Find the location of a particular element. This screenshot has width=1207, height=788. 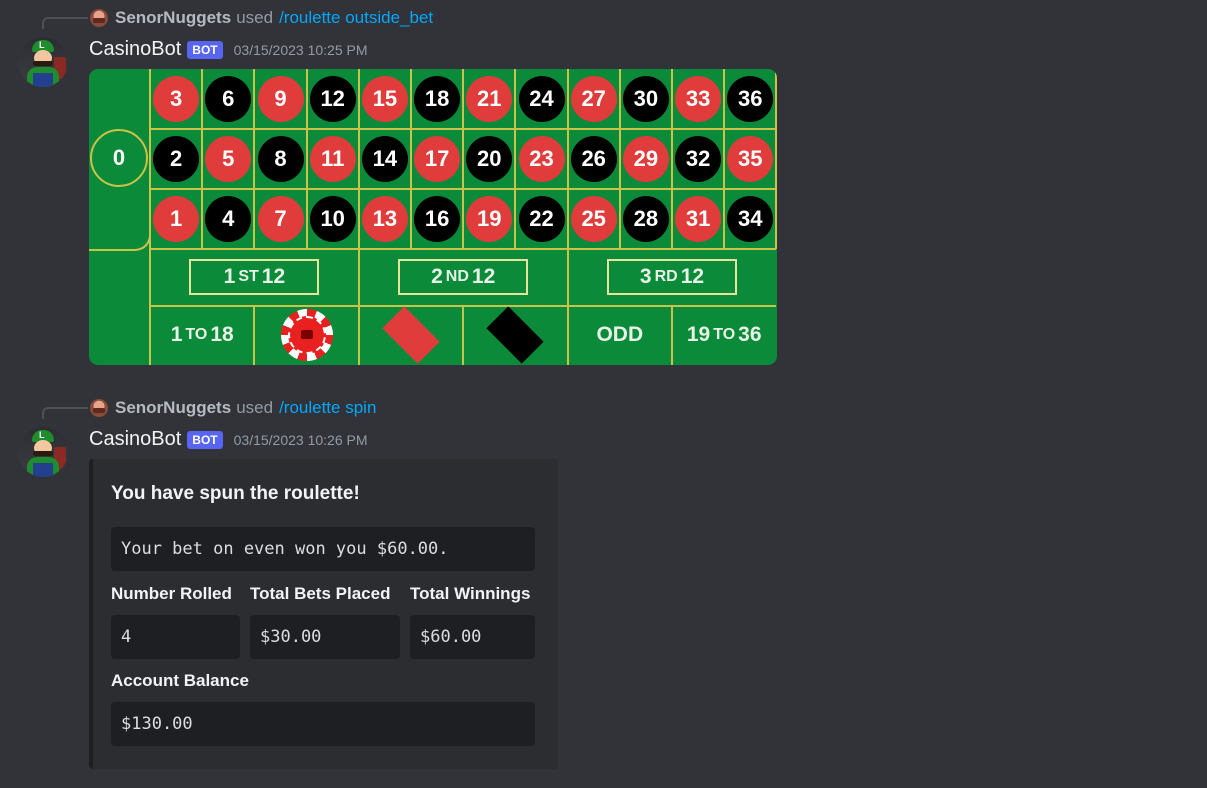

roulette-number: 23 is located at coordinates (541, 159).